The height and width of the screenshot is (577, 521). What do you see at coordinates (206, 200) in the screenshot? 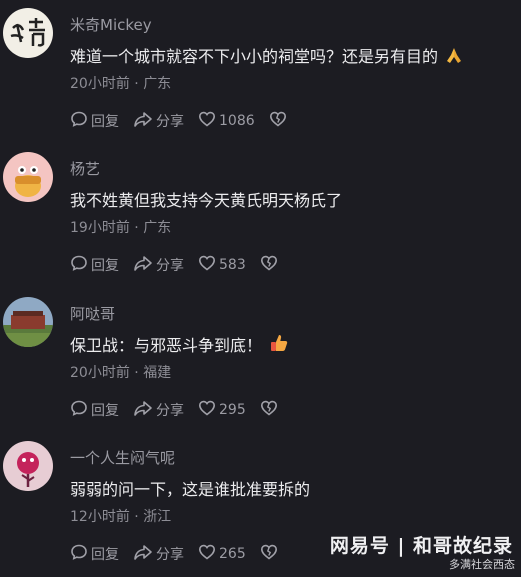
I see `comment-text: 我不姓黄但我支持今天黄氏明天杨氏了` at bounding box center [206, 200].